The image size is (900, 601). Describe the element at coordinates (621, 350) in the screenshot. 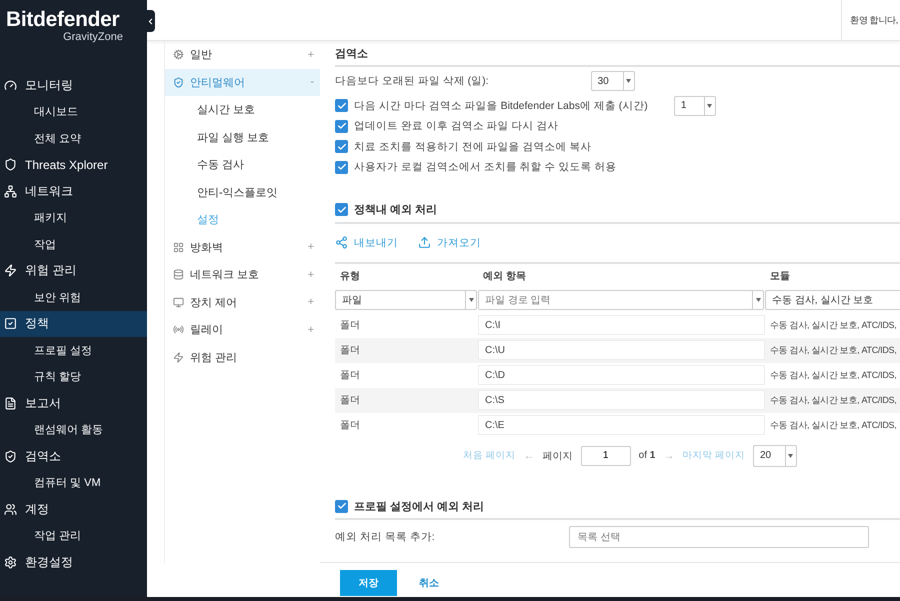

I see `path-field: C:\U` at that location.